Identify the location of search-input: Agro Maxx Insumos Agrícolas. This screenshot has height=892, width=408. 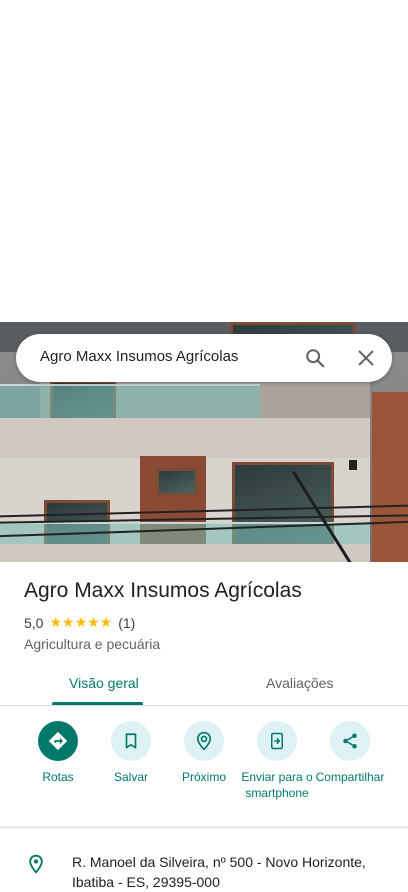
(139, 356).